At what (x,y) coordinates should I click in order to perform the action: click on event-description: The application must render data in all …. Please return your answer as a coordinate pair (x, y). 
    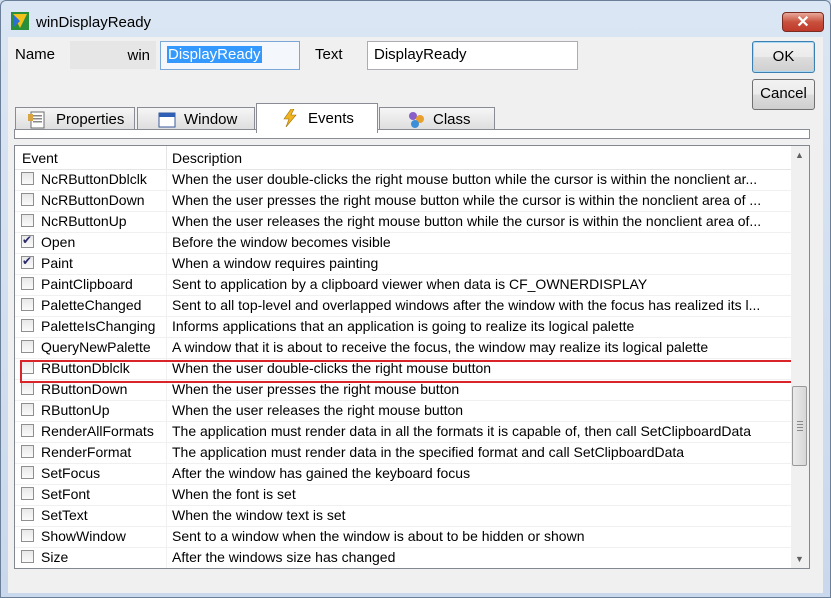
    Looking at the image, I should click on (461, 431).